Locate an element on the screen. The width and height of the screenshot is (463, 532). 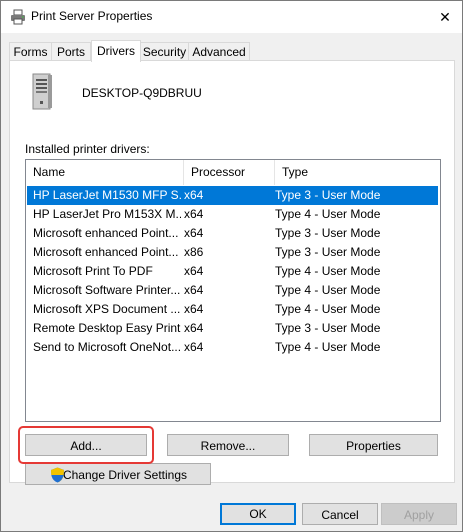
tab-ports: Ports is located at coordinates (71, 51).